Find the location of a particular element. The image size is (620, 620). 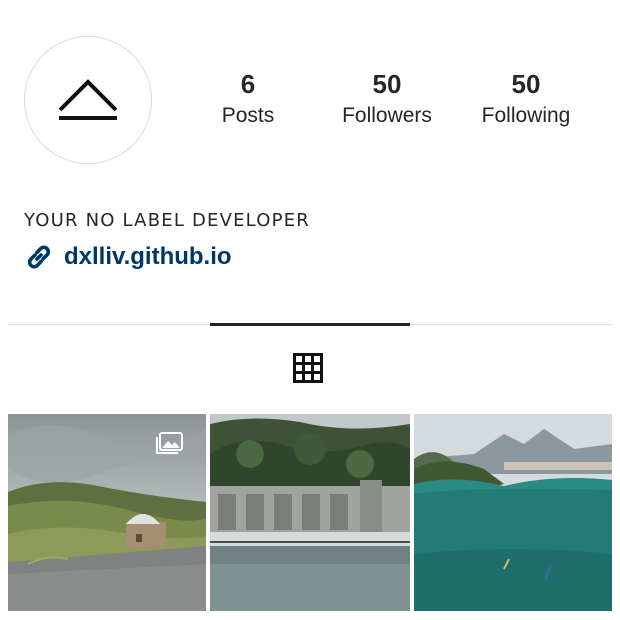

avatar is located at coordinates (88, 100).